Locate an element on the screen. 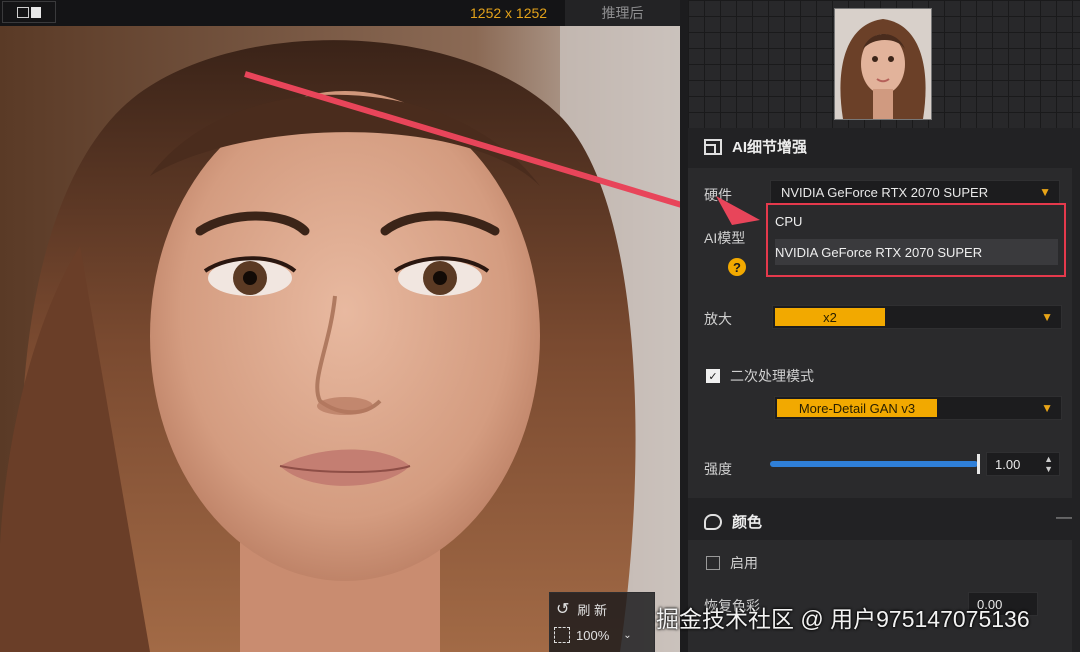  watermark-text: 掘金技术社区 @ 用户975147075136 is located at coordinates (843, 619).